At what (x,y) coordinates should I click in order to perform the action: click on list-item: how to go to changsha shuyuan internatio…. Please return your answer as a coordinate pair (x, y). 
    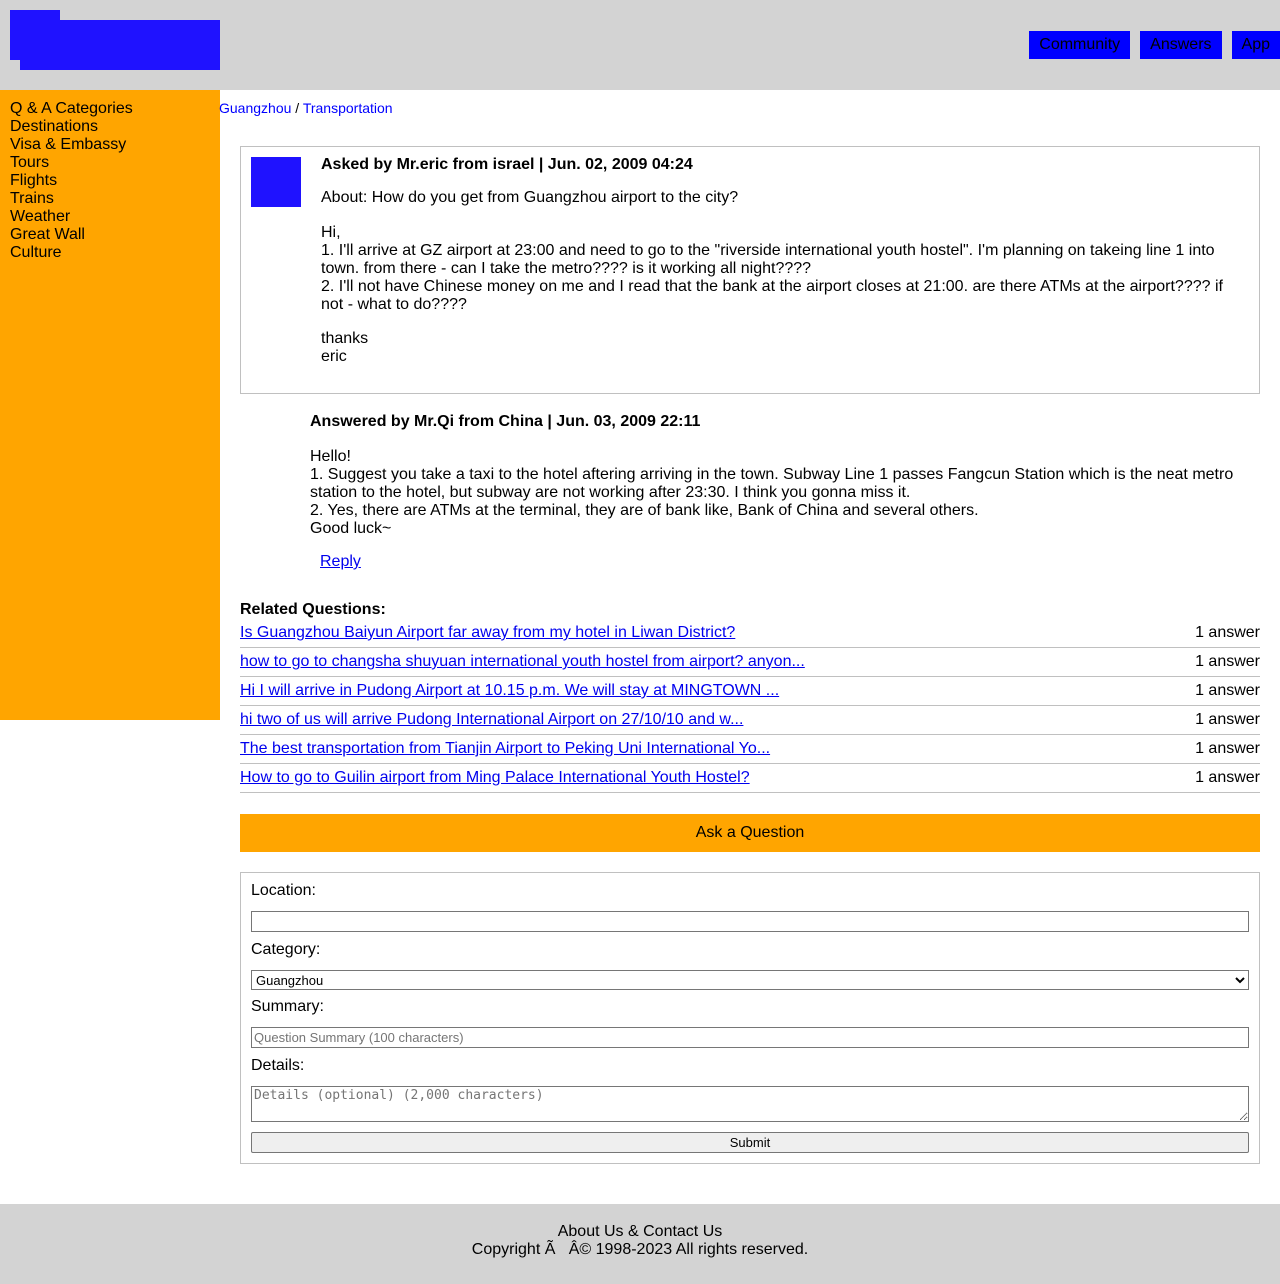
    Looking at the image, I should click on (750, 662).